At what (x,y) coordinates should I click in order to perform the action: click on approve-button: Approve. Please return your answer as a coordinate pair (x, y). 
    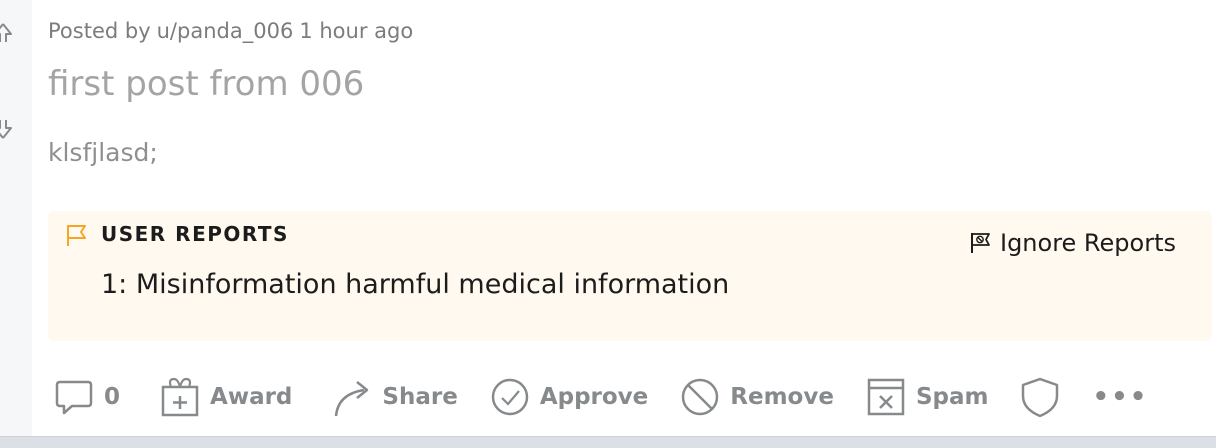
    Looking at the image, I should click on (569, 397).